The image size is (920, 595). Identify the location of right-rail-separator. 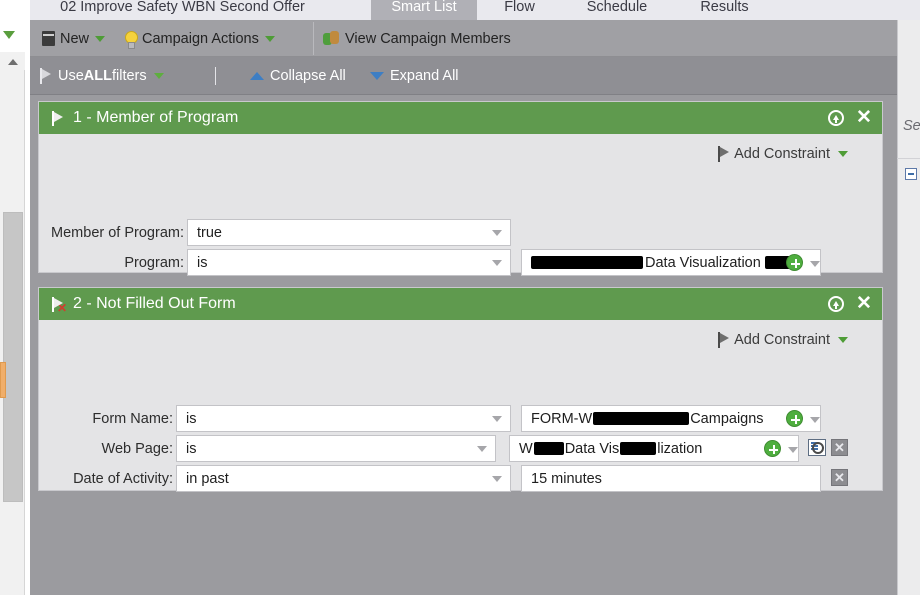
(908, 158).